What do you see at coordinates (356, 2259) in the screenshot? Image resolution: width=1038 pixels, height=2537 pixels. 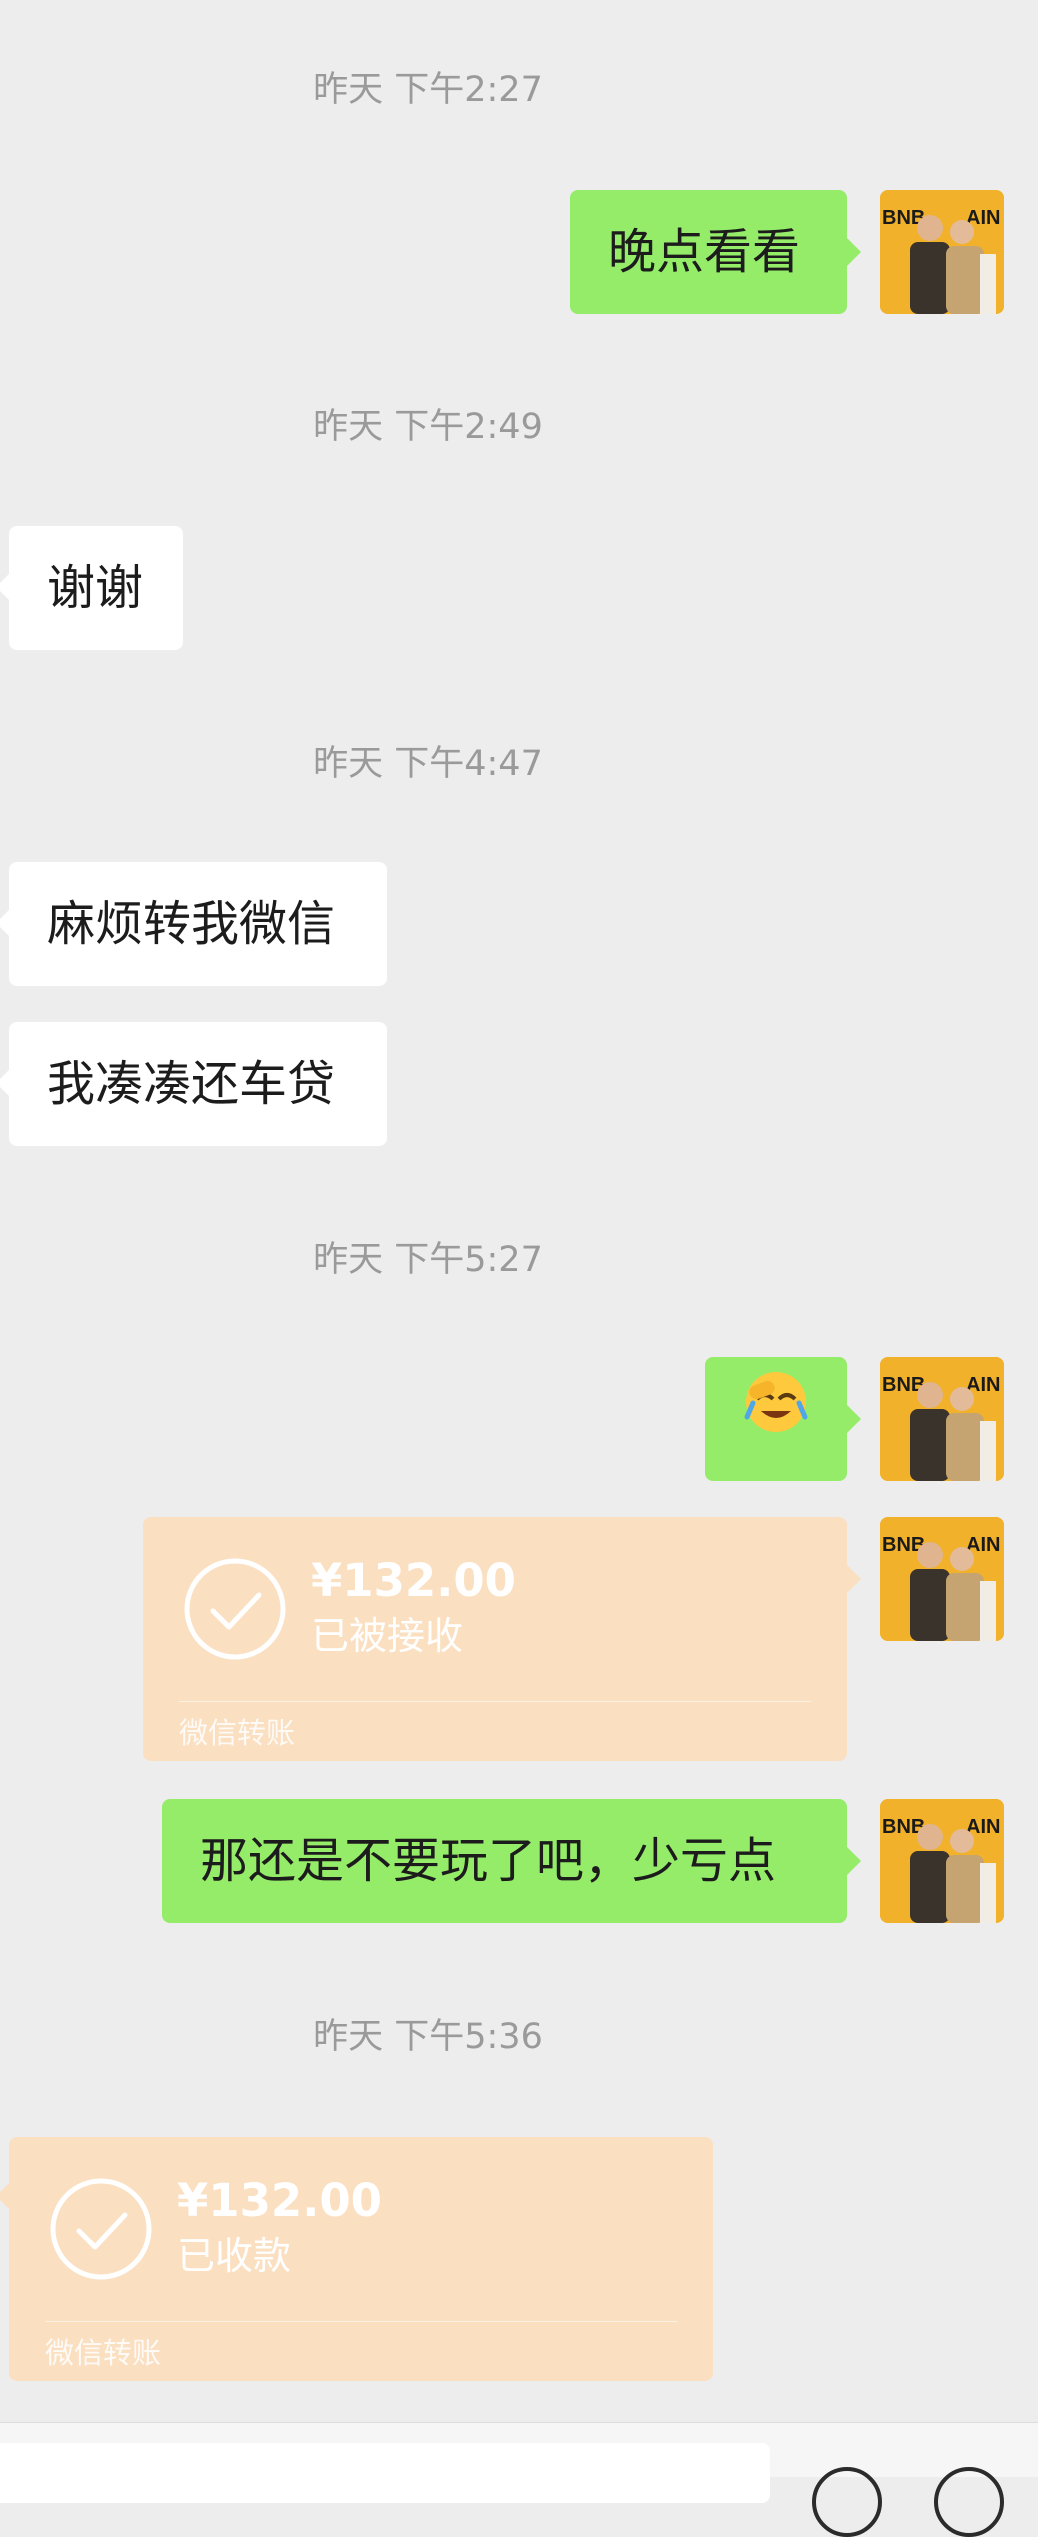 I see `transfer-card-received: ¥132.00 已收款 微信转账` at bounding box center [356, 2259].